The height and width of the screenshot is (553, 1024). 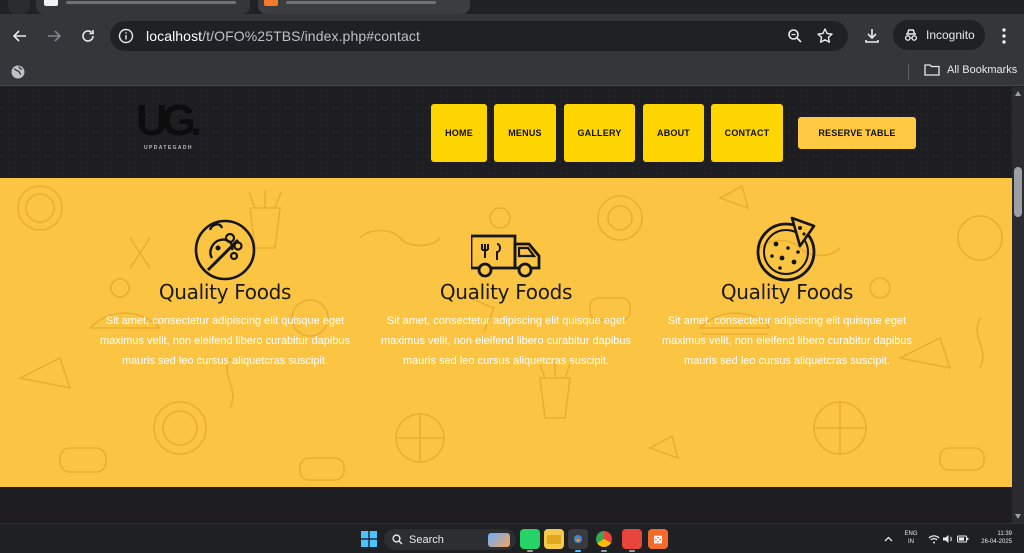 I want to click on search-icon, so click(x=397, y=539).